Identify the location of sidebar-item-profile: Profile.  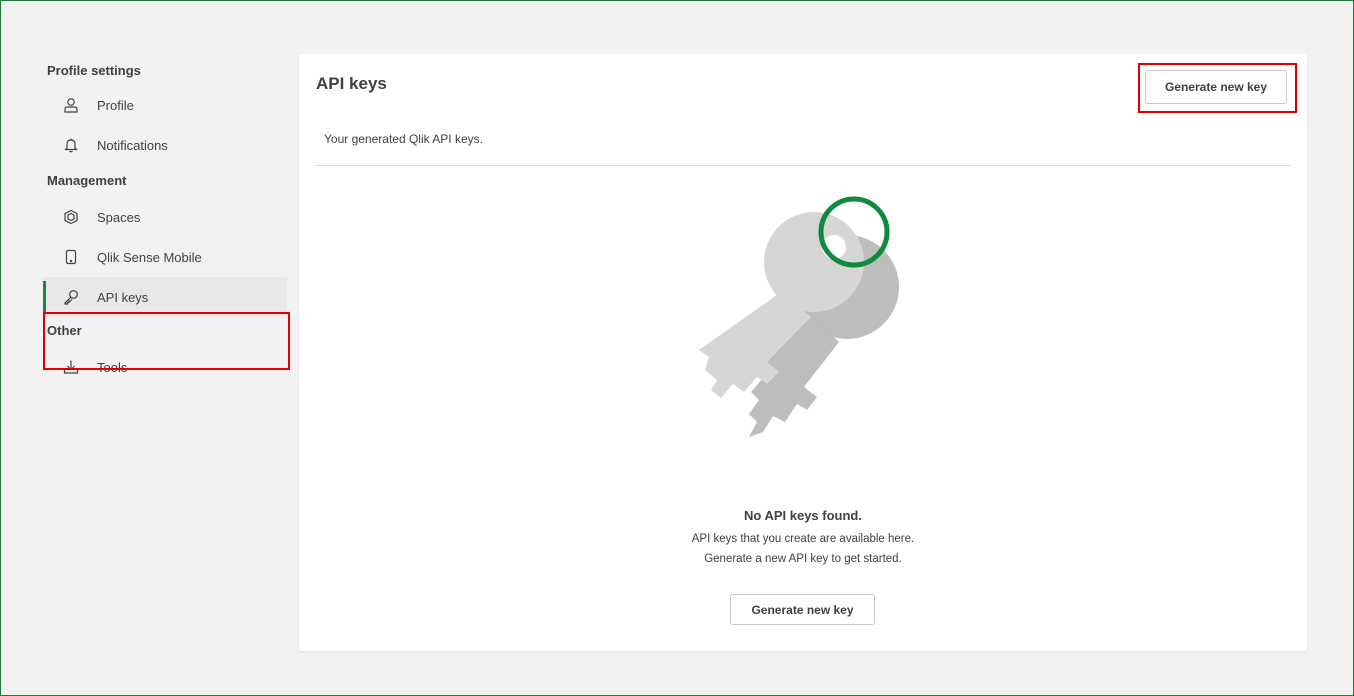
(167, 105).